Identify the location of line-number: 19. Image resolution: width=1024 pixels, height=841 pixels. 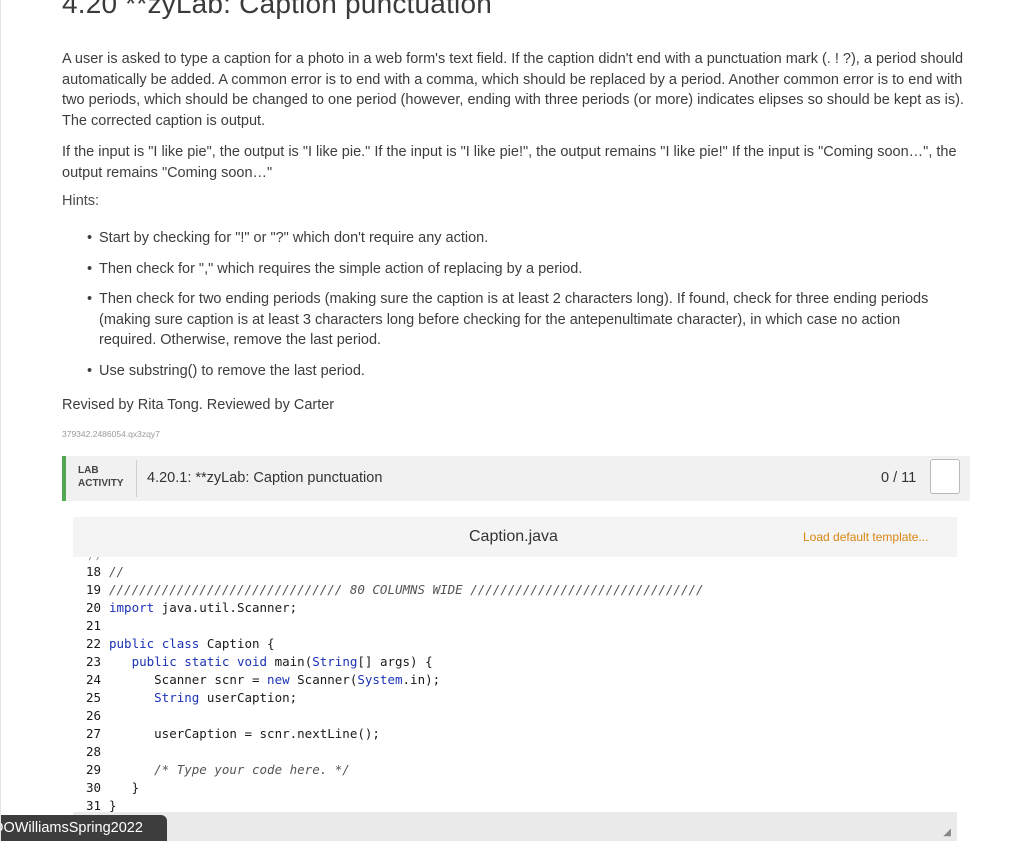
(93, 589).